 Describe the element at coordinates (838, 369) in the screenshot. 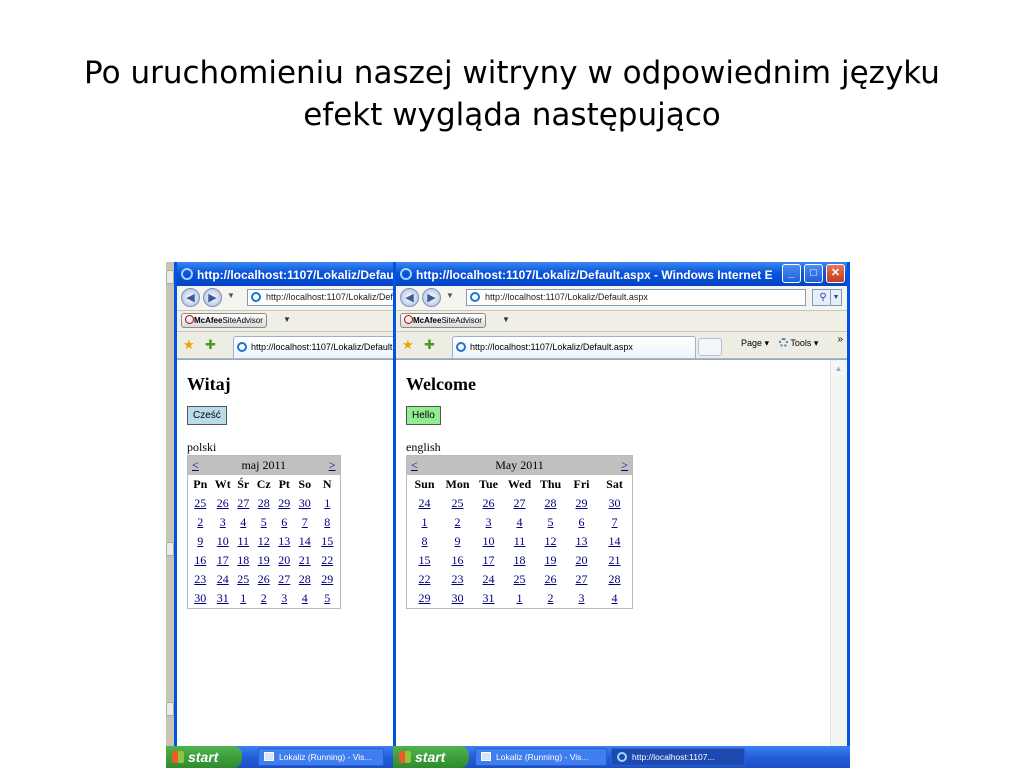

I see `scroll-up-arrow-icon: ▲` at that location.